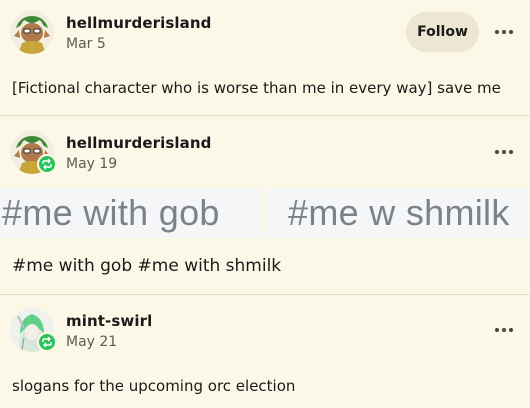  I want to click on post-body-text: #me with gob #me with shmilk, so click(147, 266).